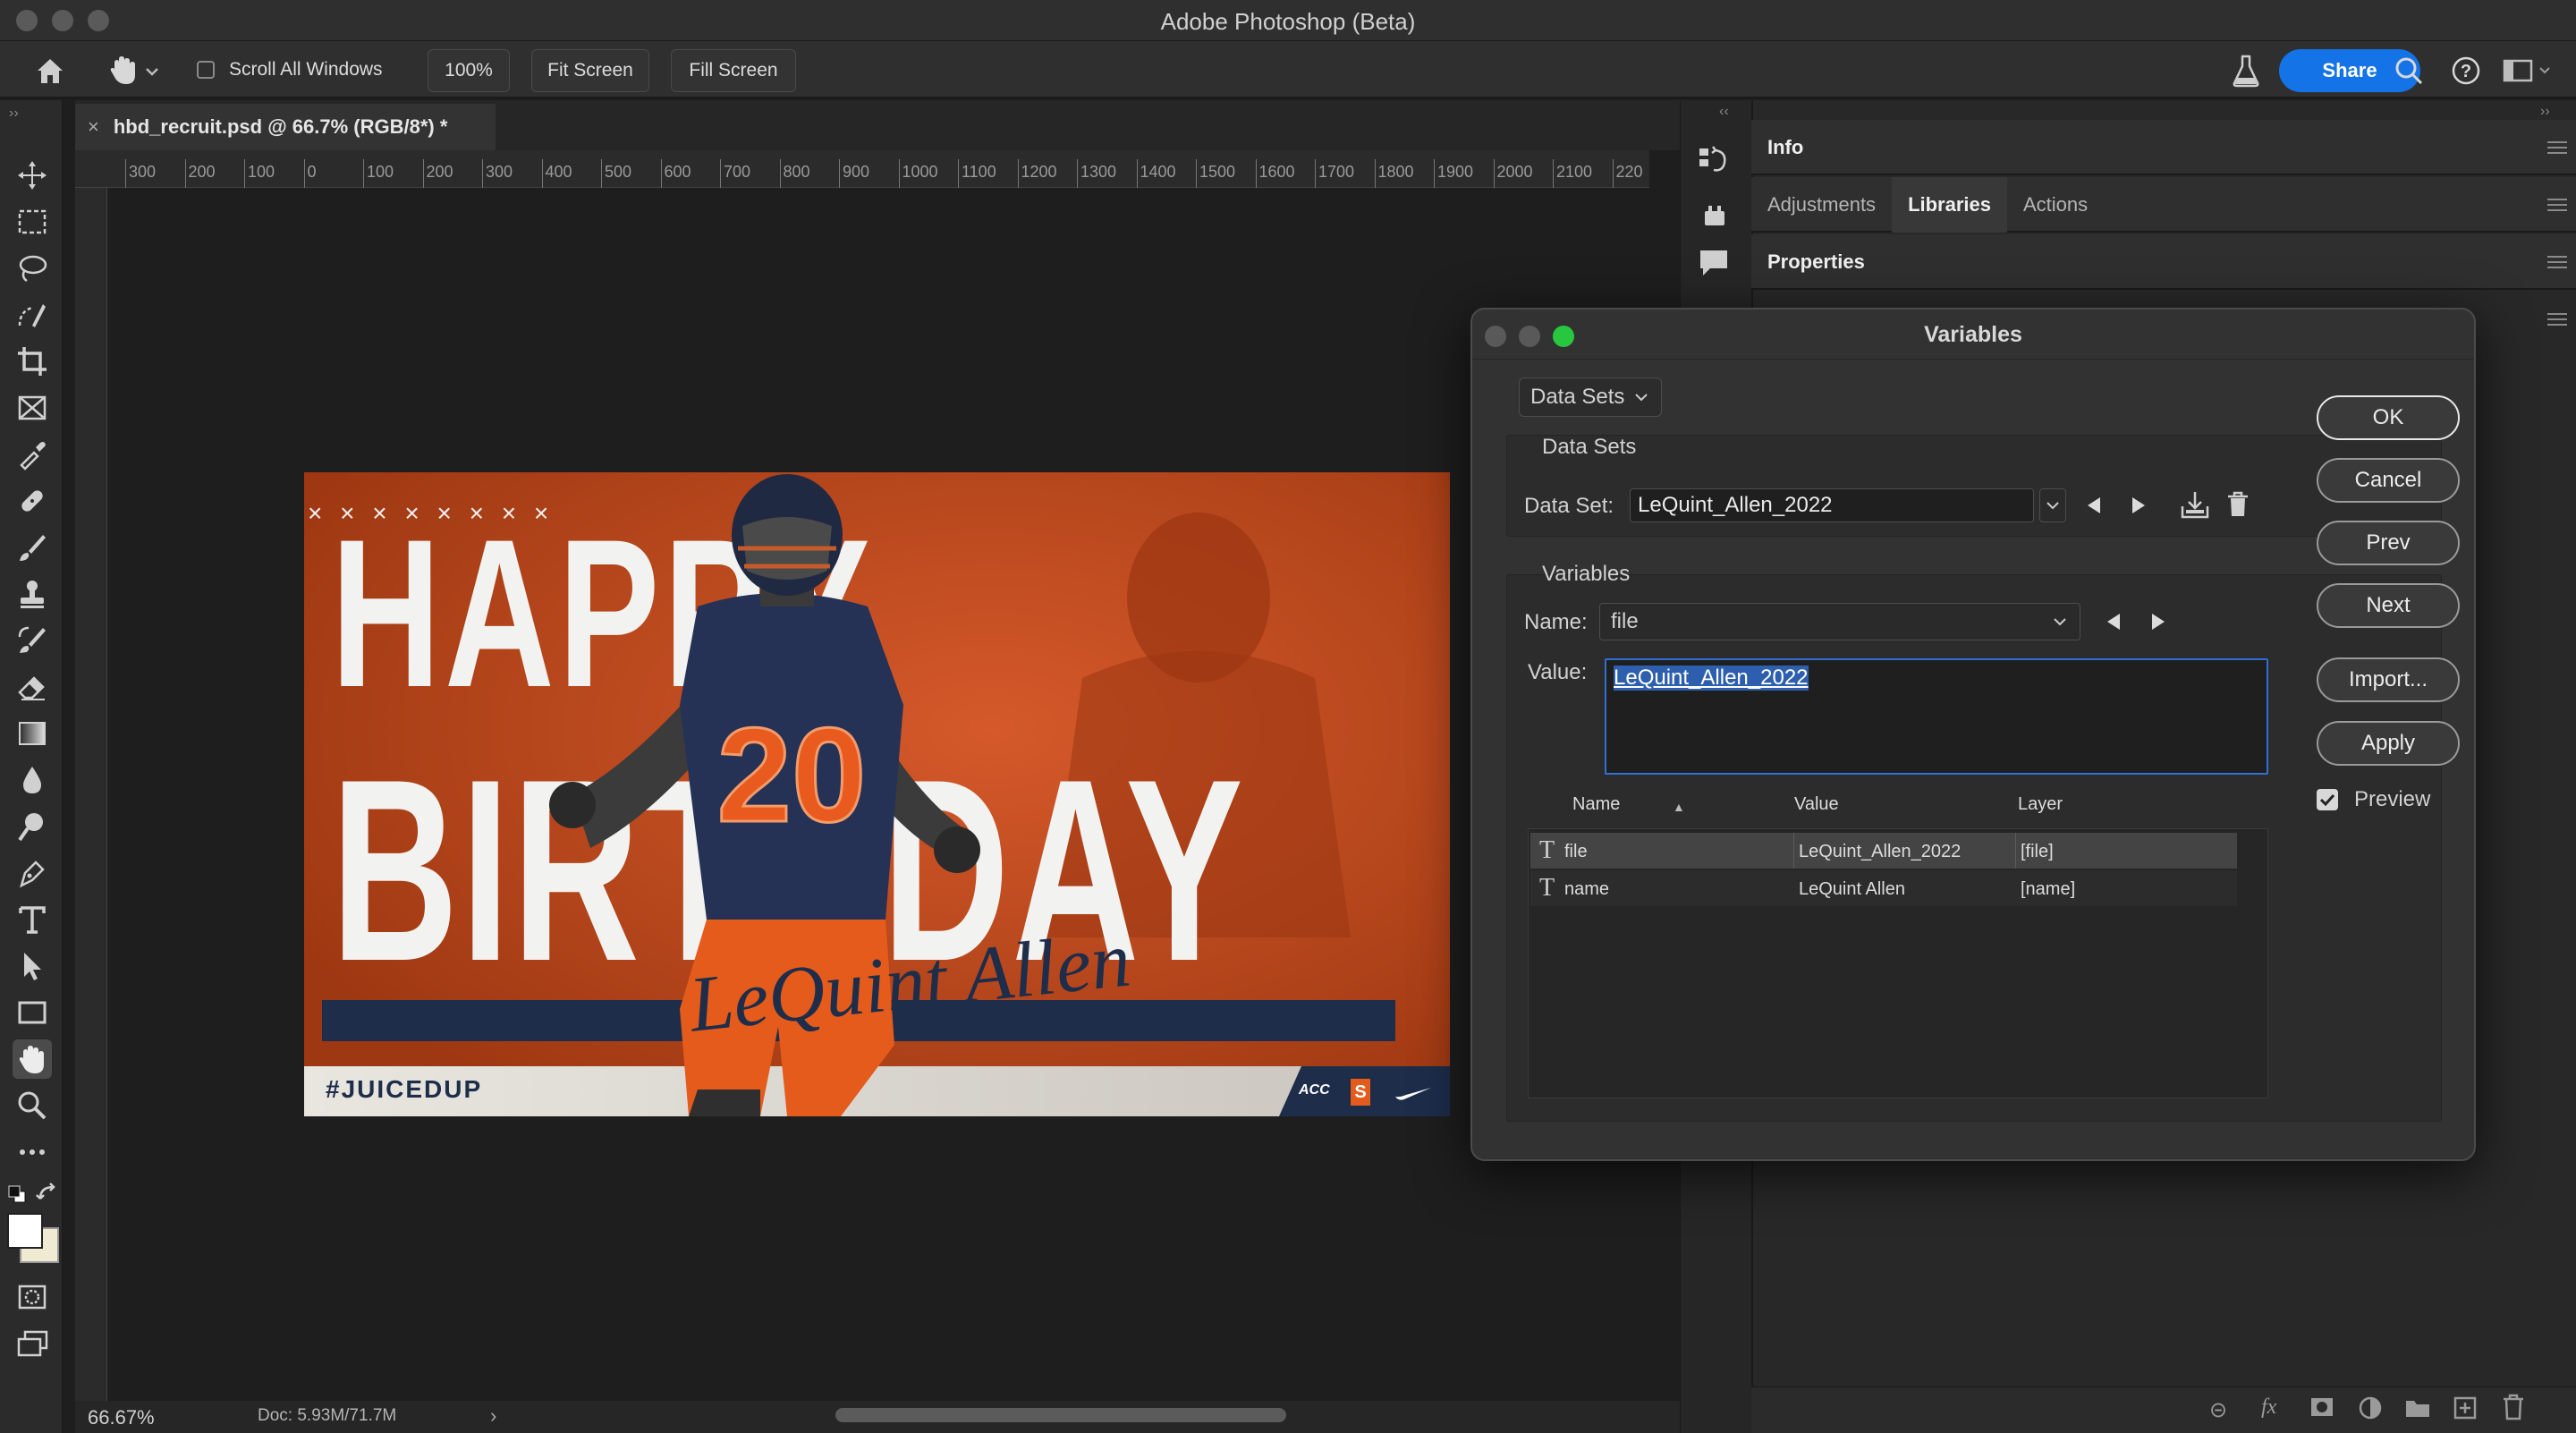  What do you see at coordinates (2268, 1407) in the screenshot?
I see `layer-effects-icon: fx` at bounding box center [2268, 1407].